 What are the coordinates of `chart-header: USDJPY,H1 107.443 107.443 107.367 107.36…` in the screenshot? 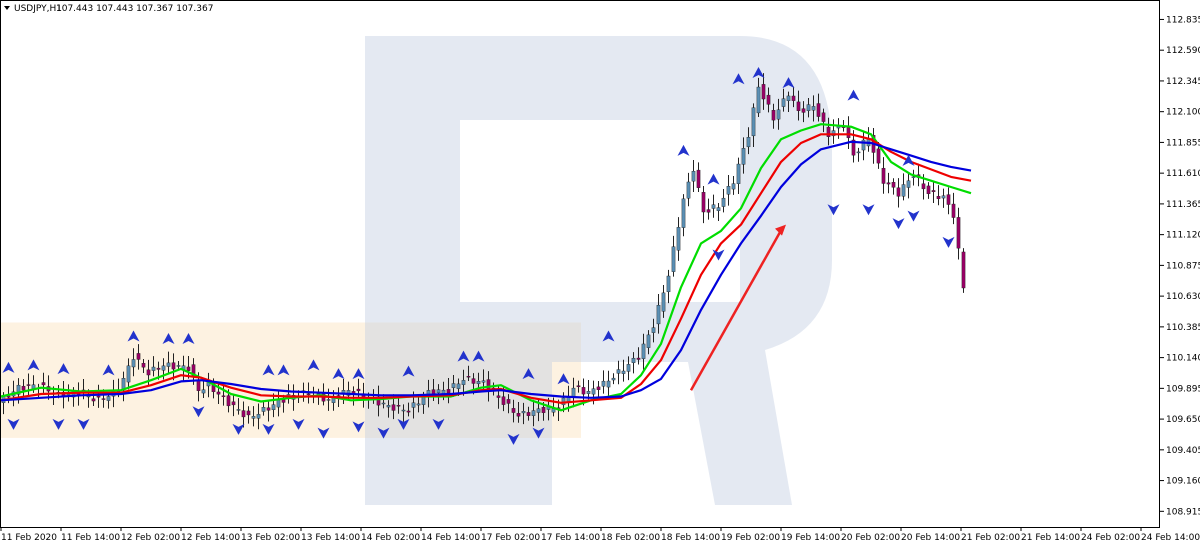 It's located at (108, 9).